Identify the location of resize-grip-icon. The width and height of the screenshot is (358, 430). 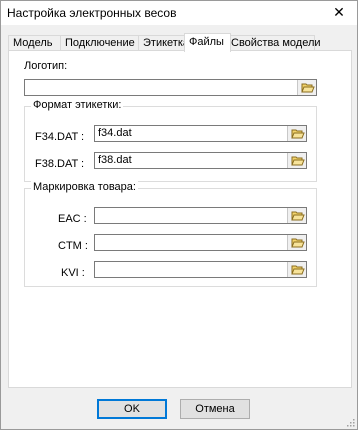
(350, 422).